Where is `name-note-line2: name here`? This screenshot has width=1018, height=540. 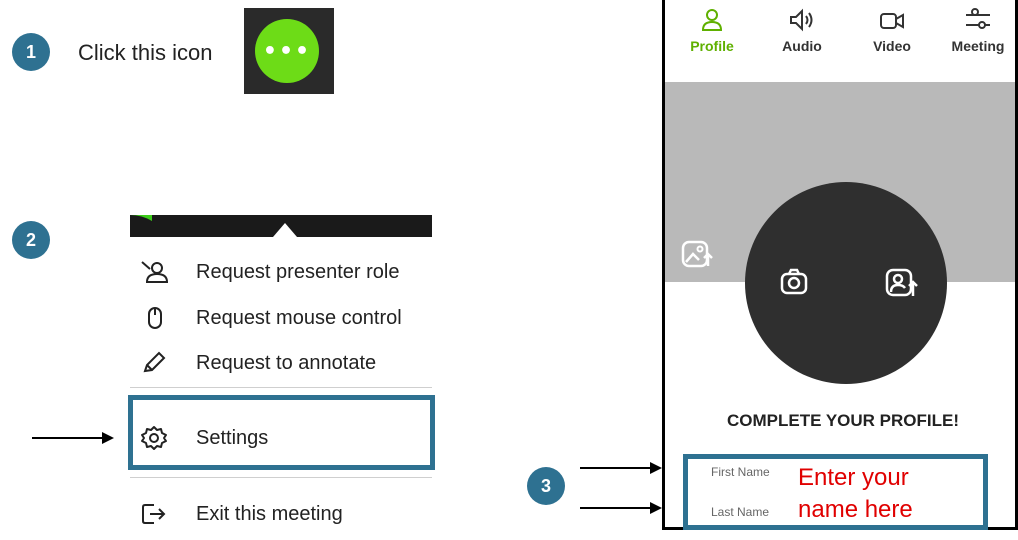
name-note-line2: name here is located at coordinates (855, 509).